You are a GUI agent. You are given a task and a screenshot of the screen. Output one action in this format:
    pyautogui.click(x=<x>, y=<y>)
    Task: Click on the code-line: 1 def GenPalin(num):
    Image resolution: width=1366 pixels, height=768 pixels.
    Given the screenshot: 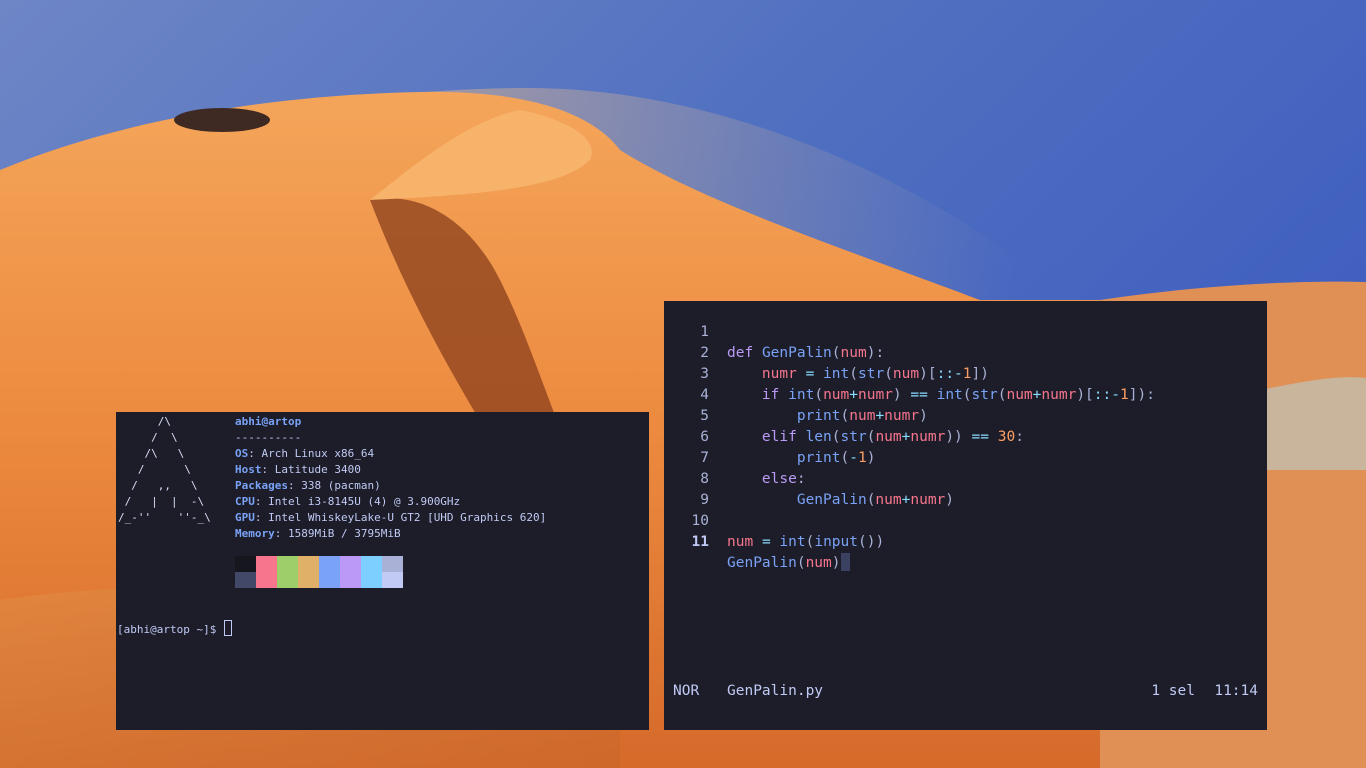 What is the action you would take?
    pyautogui.click(x=965, y=331)
    